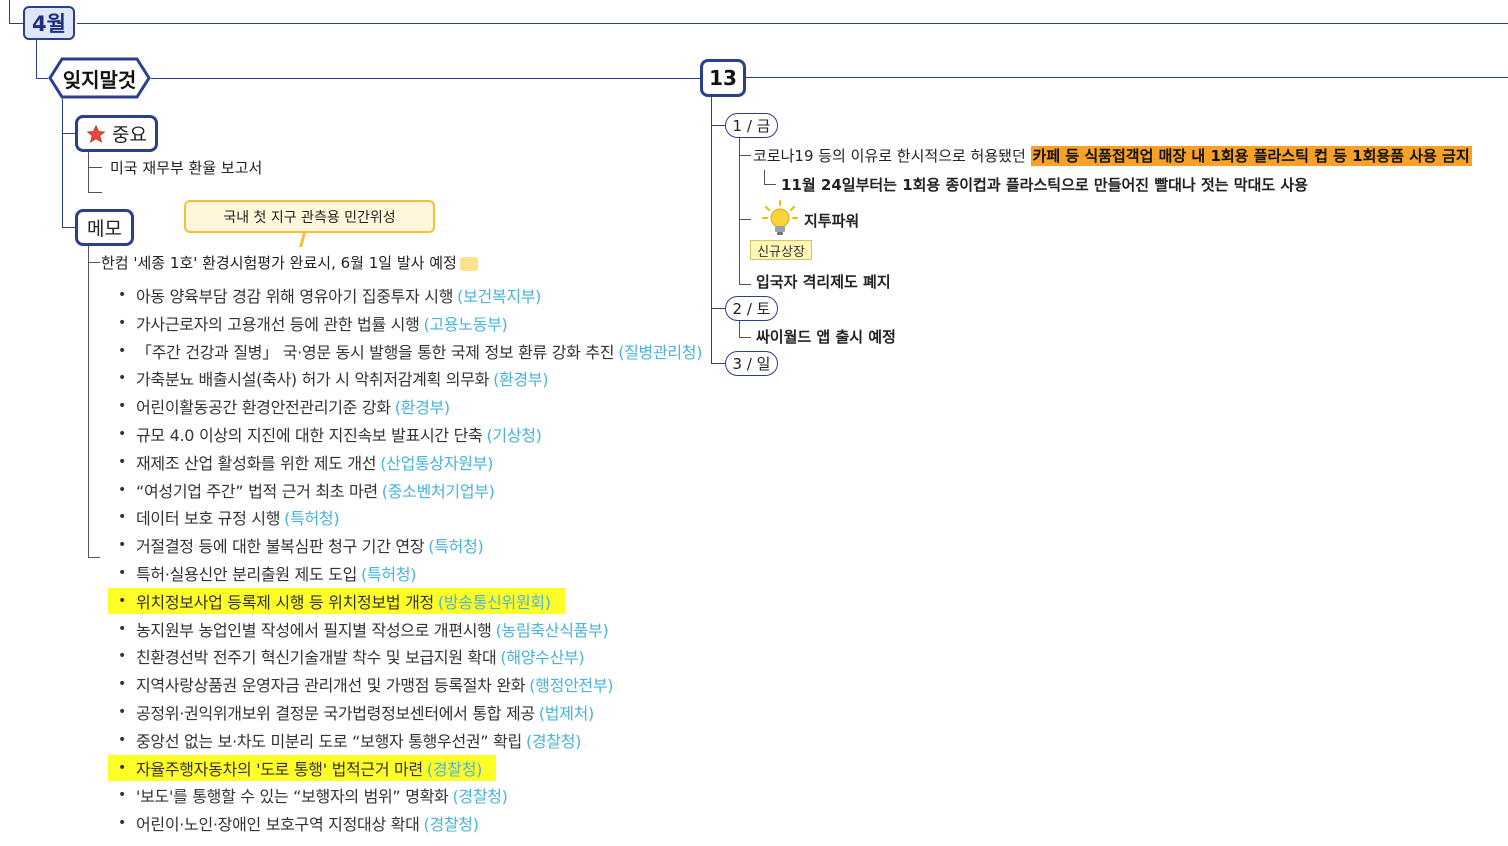  I want to click on policy-agency: (중소벤처기업부), so click(438, 491).